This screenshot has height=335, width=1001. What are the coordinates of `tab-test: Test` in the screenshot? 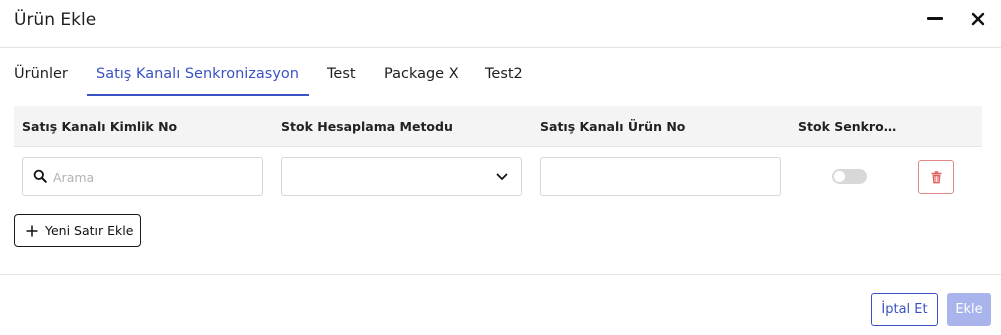 It's located at (341, 74).